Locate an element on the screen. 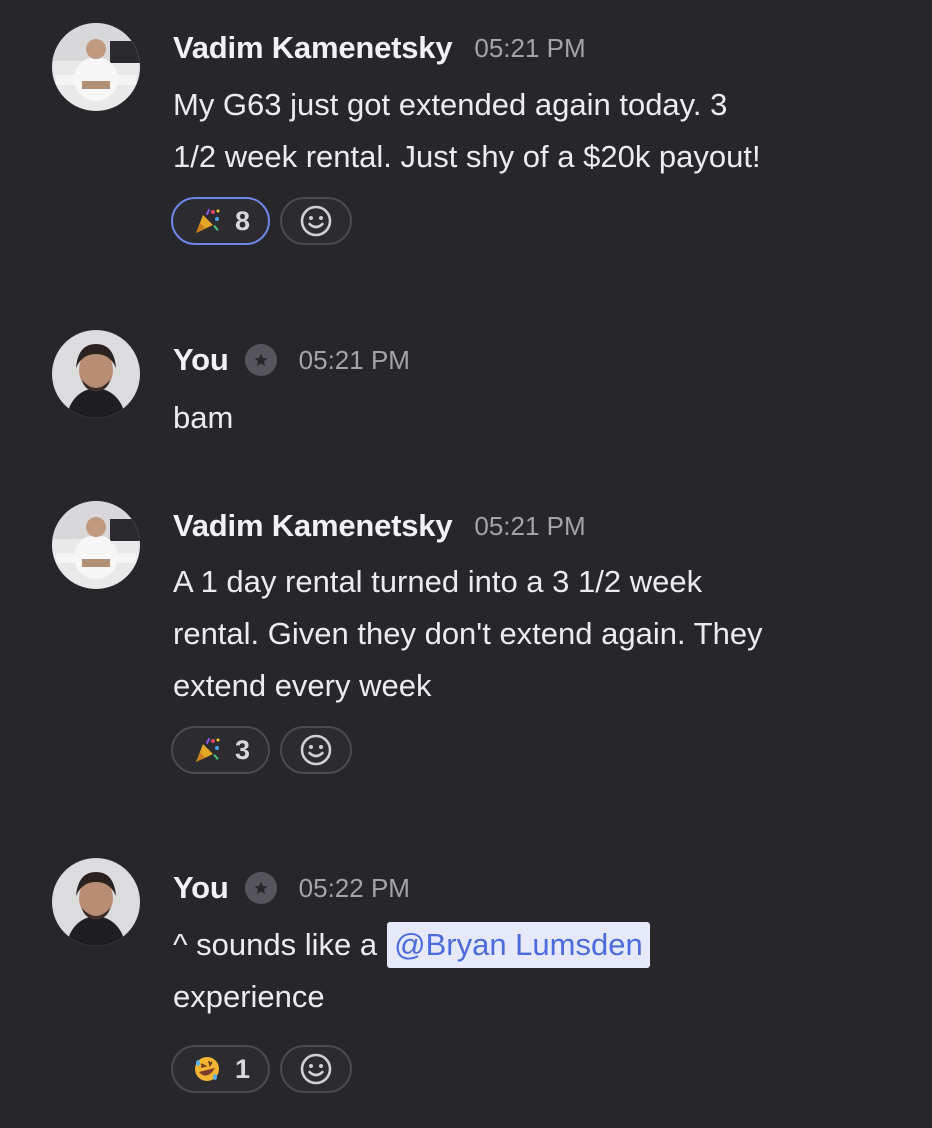 This screenshot has width=932, height=1128. reaction-bar: 3 is located at coordinates (262, 750).